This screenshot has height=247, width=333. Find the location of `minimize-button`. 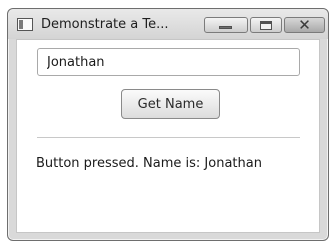

minimize-button is located at coordinates (226, 25).